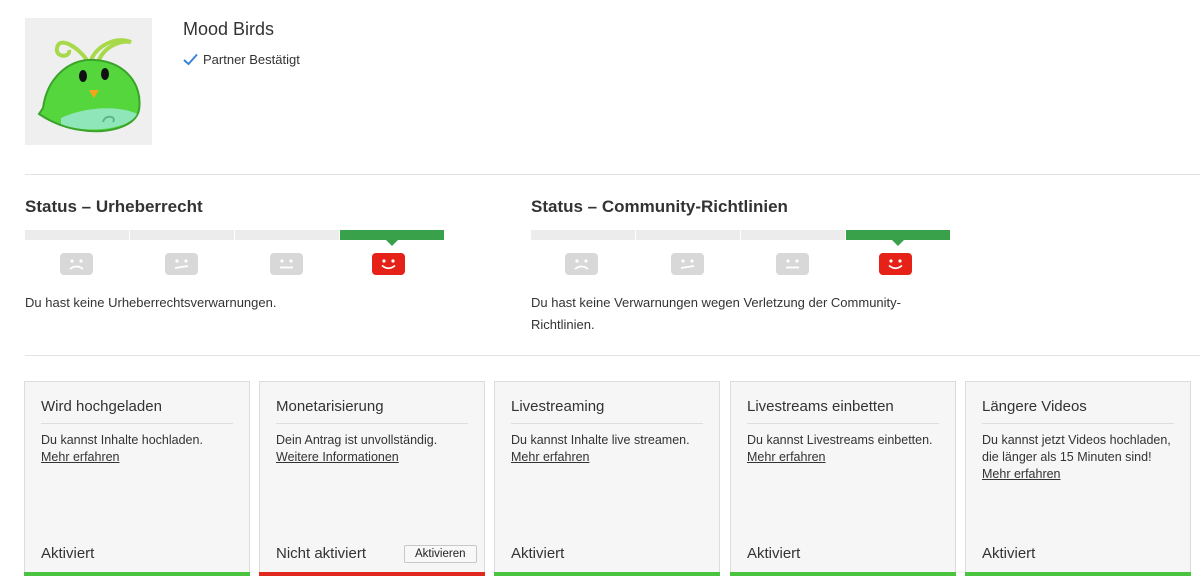 The image size is (1200, 581). I want to click on card-state: Nicht aktiviert, so click(321, 553).